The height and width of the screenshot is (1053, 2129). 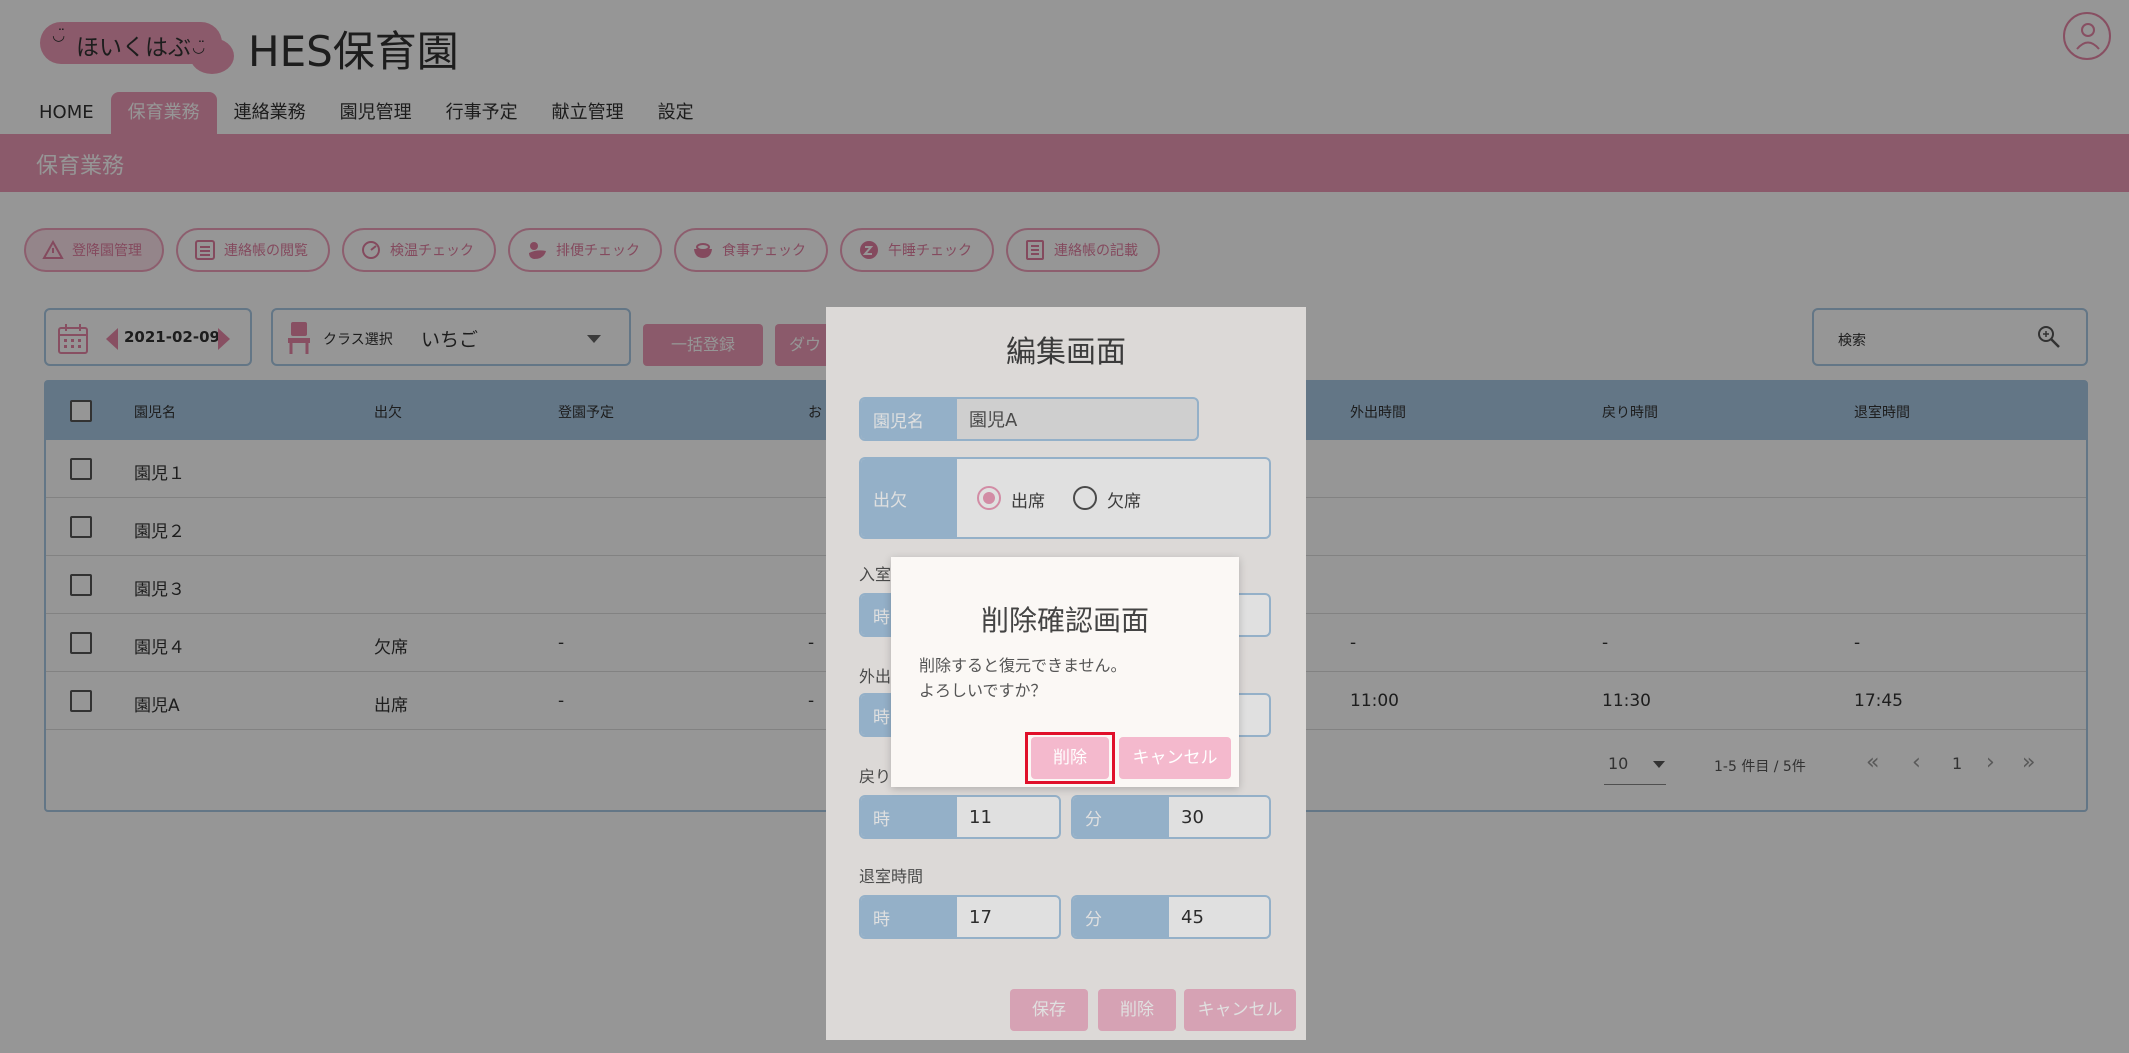 What do you see at coordinates (1175, 758) in the screenshot?
I see `confirm-cancel-button: キャンセル` at bounding box center [1175, 758].